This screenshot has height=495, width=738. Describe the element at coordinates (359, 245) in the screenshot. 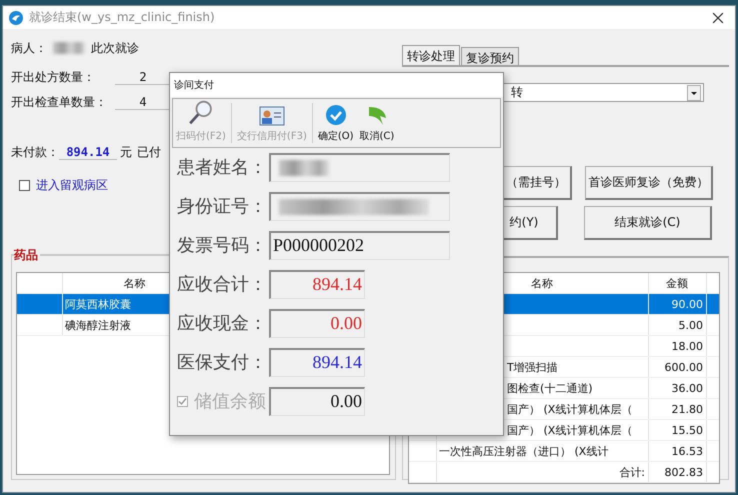

I see `input-field: P000000202` at that location.